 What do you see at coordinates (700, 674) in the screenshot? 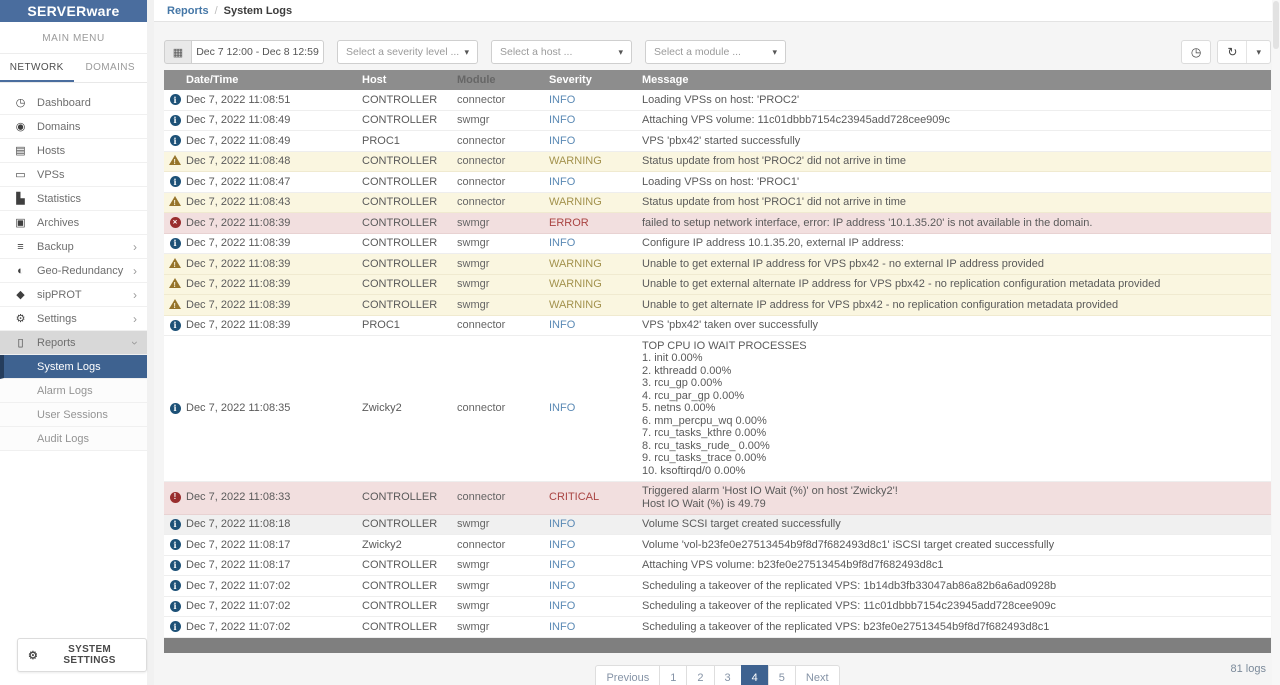
I see `page-button-2: 2` at bounding box center [700, 674].